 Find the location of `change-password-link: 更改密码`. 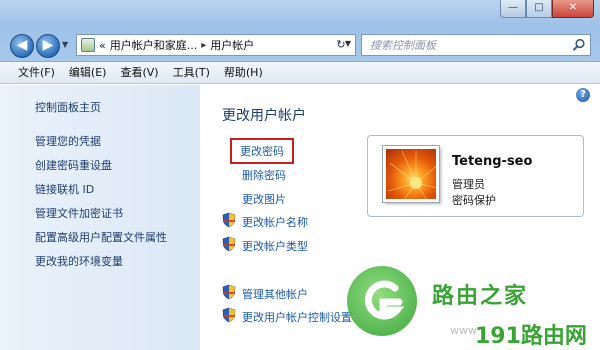

change-password-link: 更改密码 is located at coordinates (262, 151).